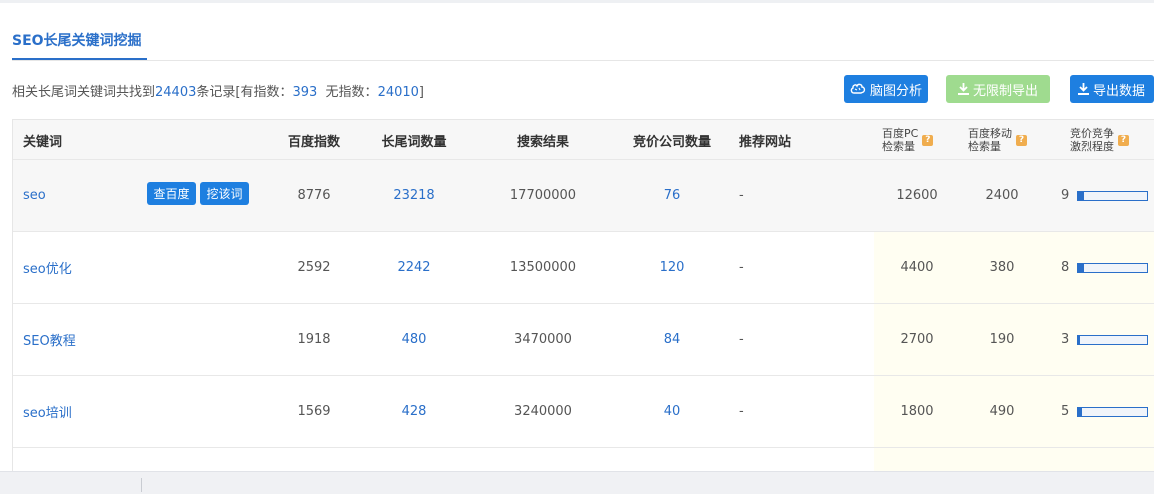  I want to click on bottom-status-bar, so click(577, 482).